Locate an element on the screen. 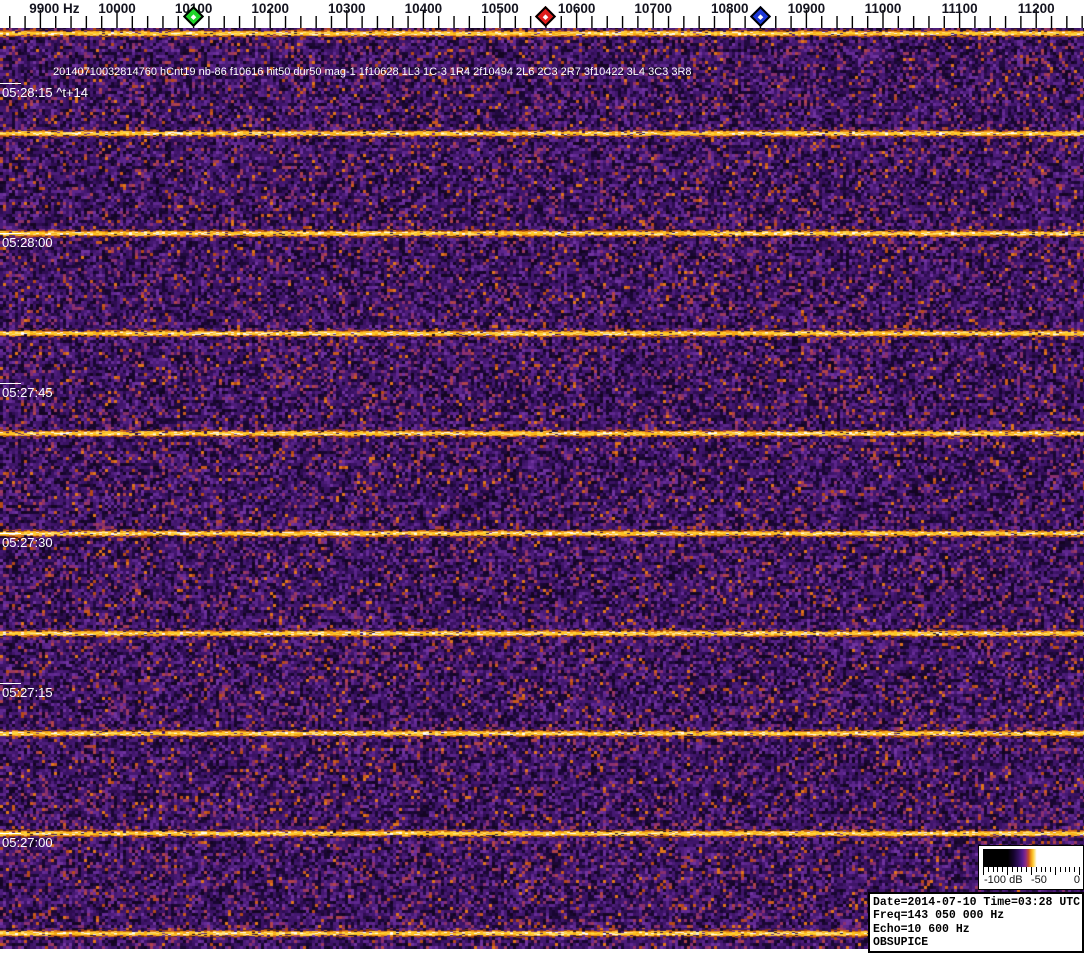  colorbar-label-min: -100 dB is located at coordinates (1003, 880).